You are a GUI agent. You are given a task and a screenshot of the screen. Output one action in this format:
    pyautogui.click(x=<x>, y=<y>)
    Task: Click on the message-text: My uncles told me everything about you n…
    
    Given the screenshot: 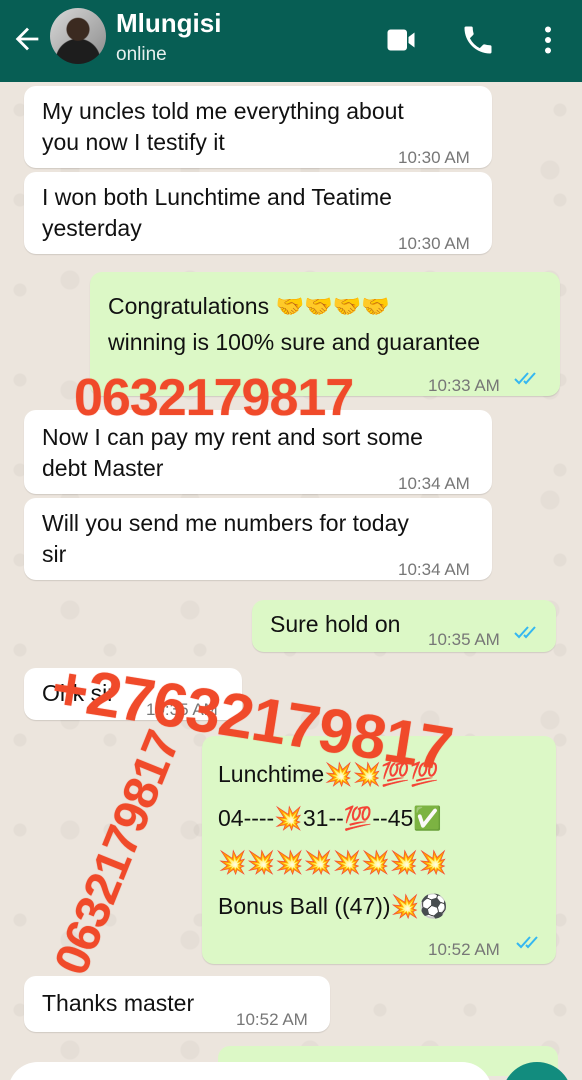 What is the action you would take?
    pyautogui.click(x=223, y=126)
    